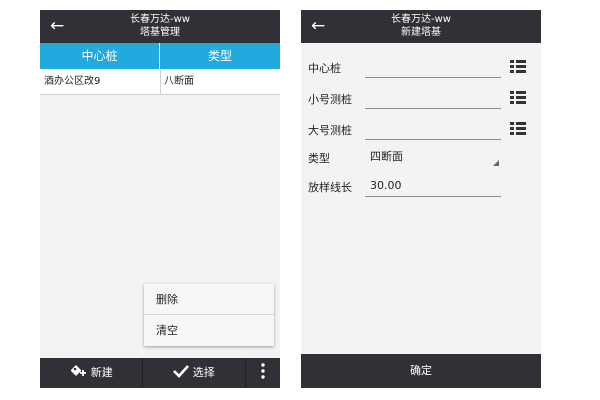 This screenshot has width=600, height=400. What do you see at coordinates (386, 156) in the screenshot?
I see `type-select-value: 四断面` at bounding box center [386, 156].